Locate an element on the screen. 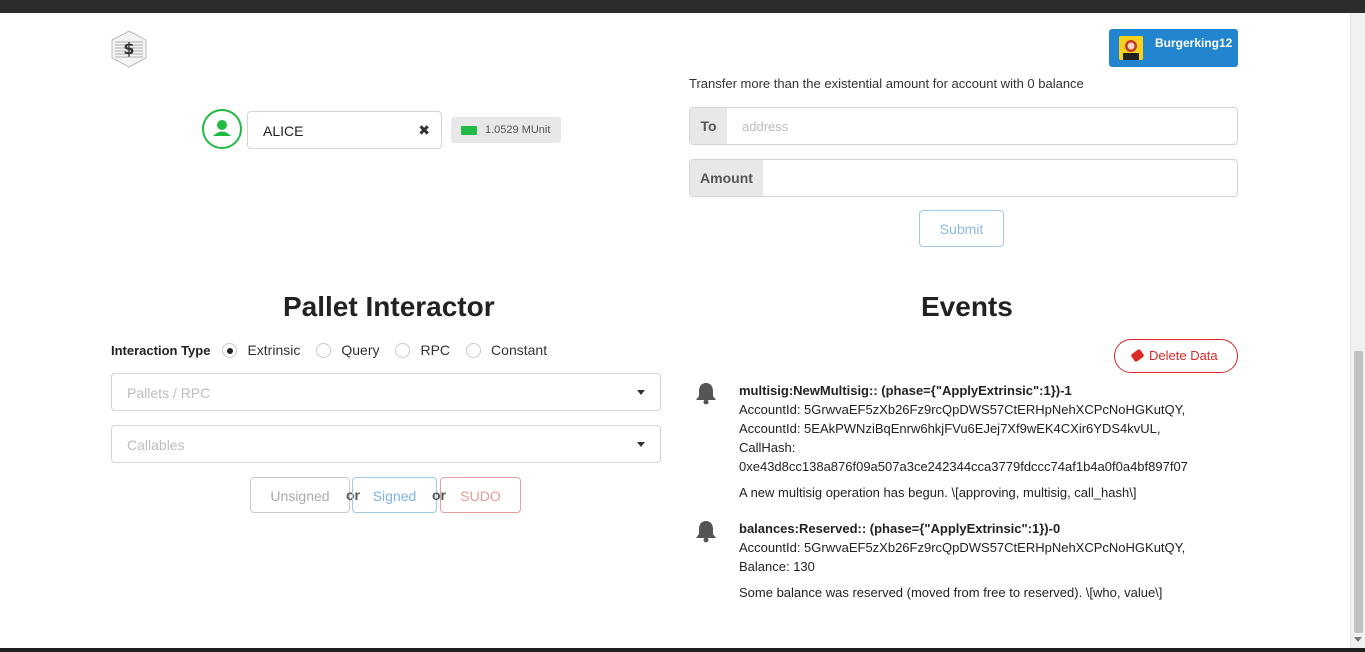  radio-constant-label: Constant is located at coordinates (519, 350).